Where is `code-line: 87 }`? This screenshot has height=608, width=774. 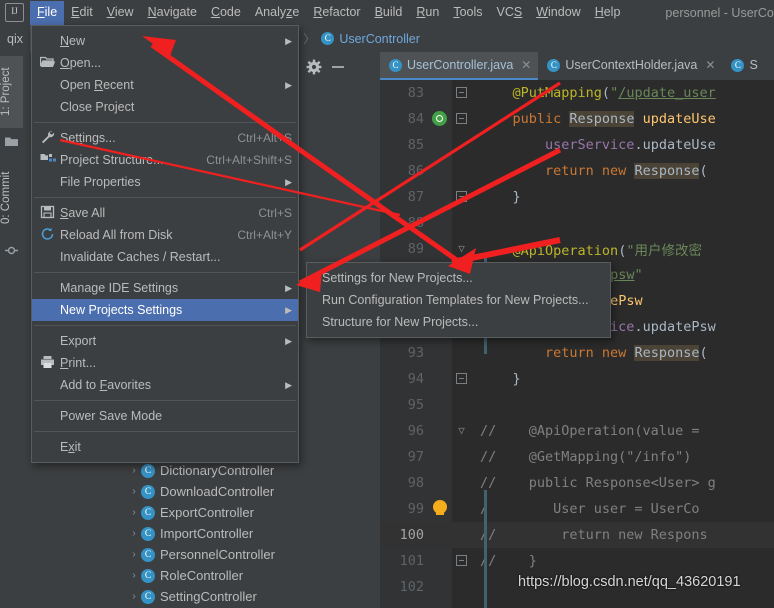 code-line: 87 } is located at coordinates (577, 197).